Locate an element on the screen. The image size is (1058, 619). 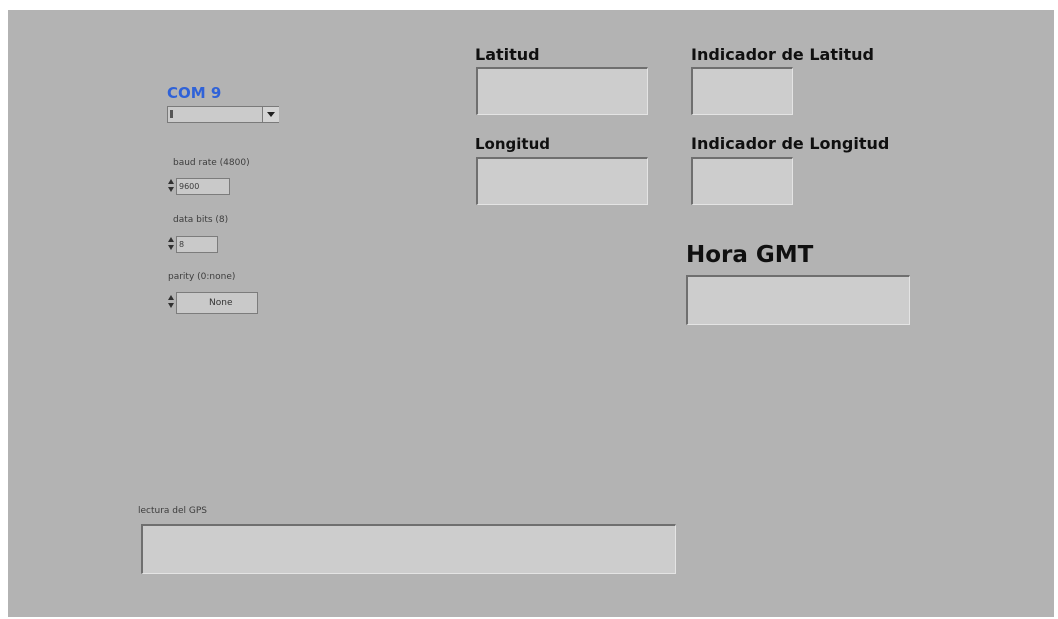
baud-rate-spinner is located at coordinates (171, 186).